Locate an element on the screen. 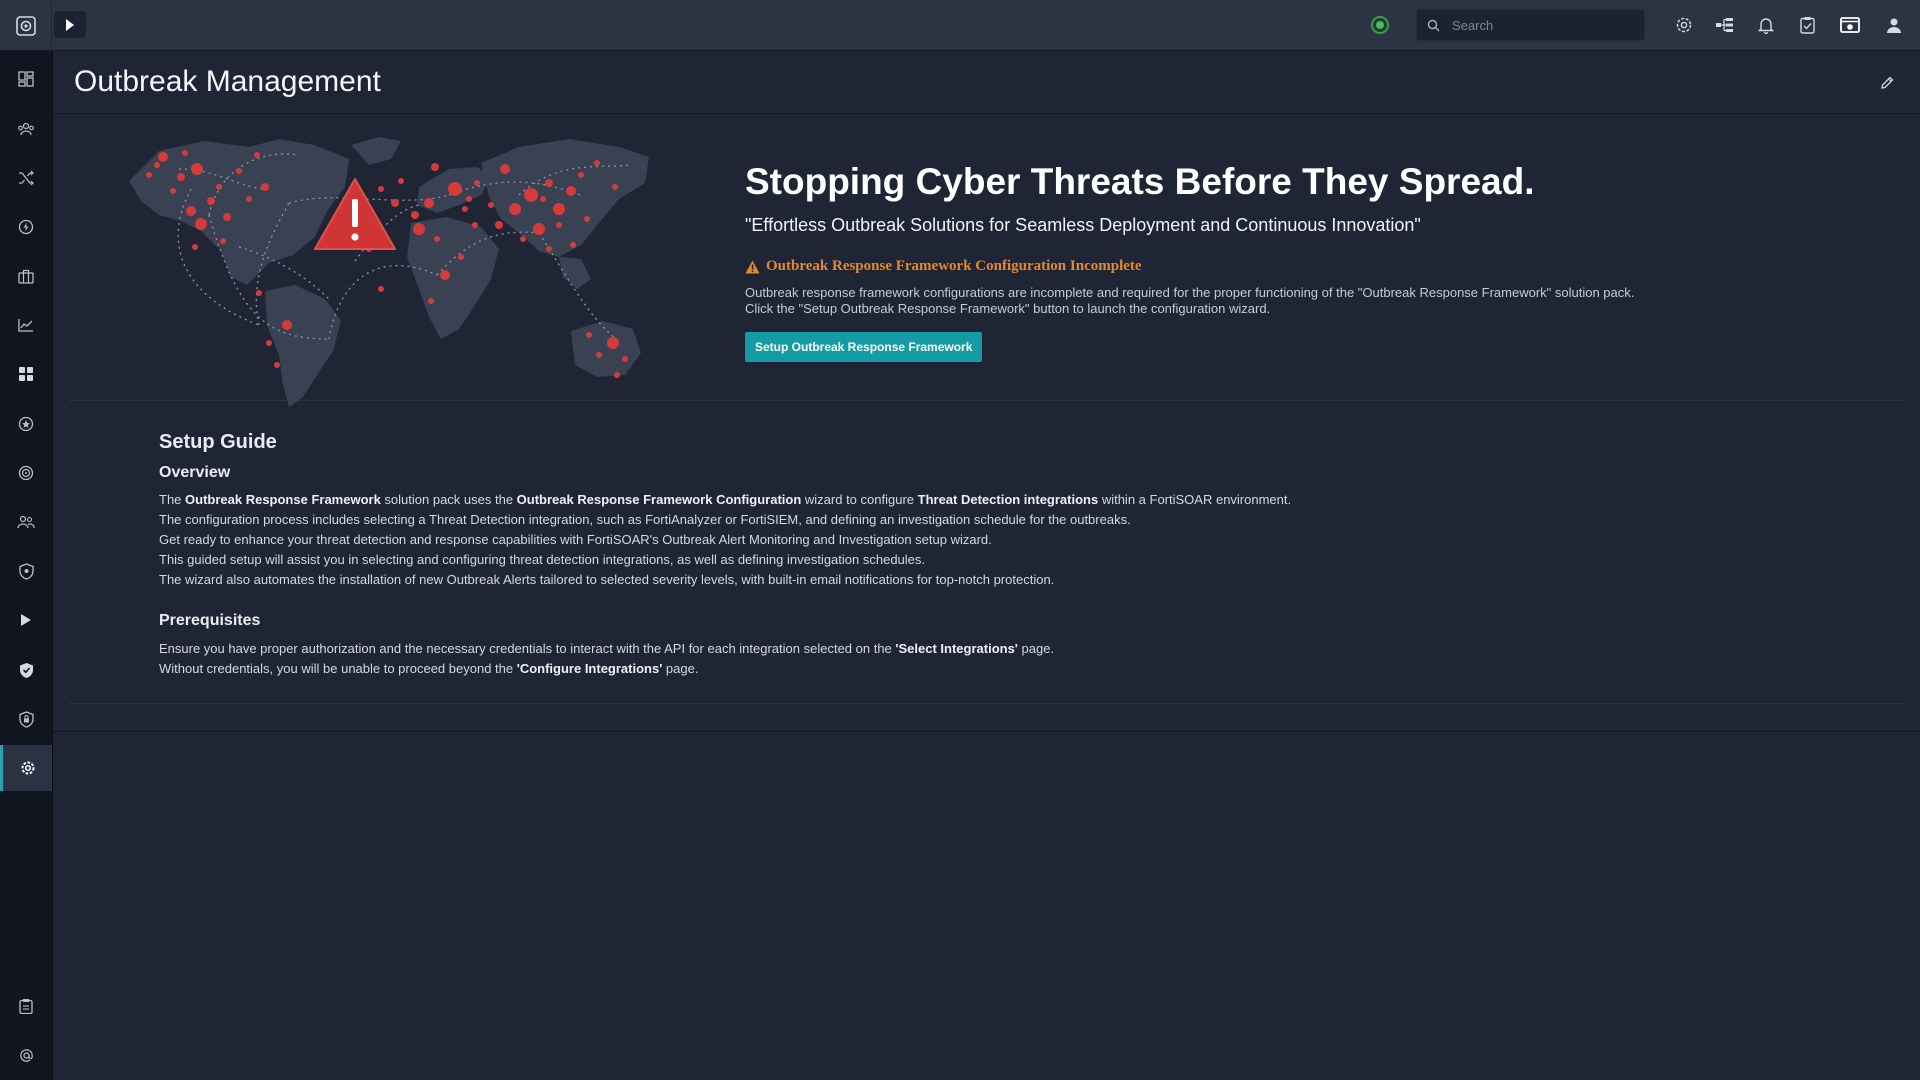 This screenshot has width=1920, height=1080. play-arrow-icon is located at coordinates (70, 24).